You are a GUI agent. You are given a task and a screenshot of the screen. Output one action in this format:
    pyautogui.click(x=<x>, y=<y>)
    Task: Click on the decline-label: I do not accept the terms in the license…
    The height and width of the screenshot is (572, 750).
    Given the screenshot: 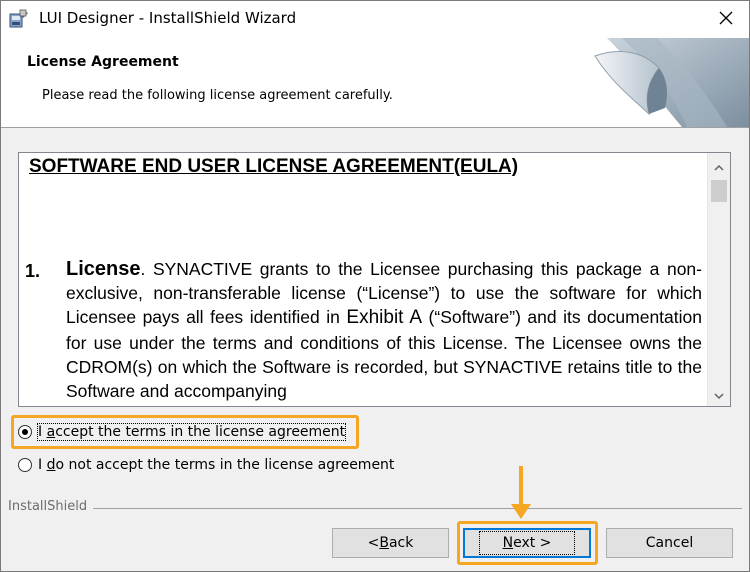 What is the action you would take?
    pyautogui.click(x=216, y=465)
    